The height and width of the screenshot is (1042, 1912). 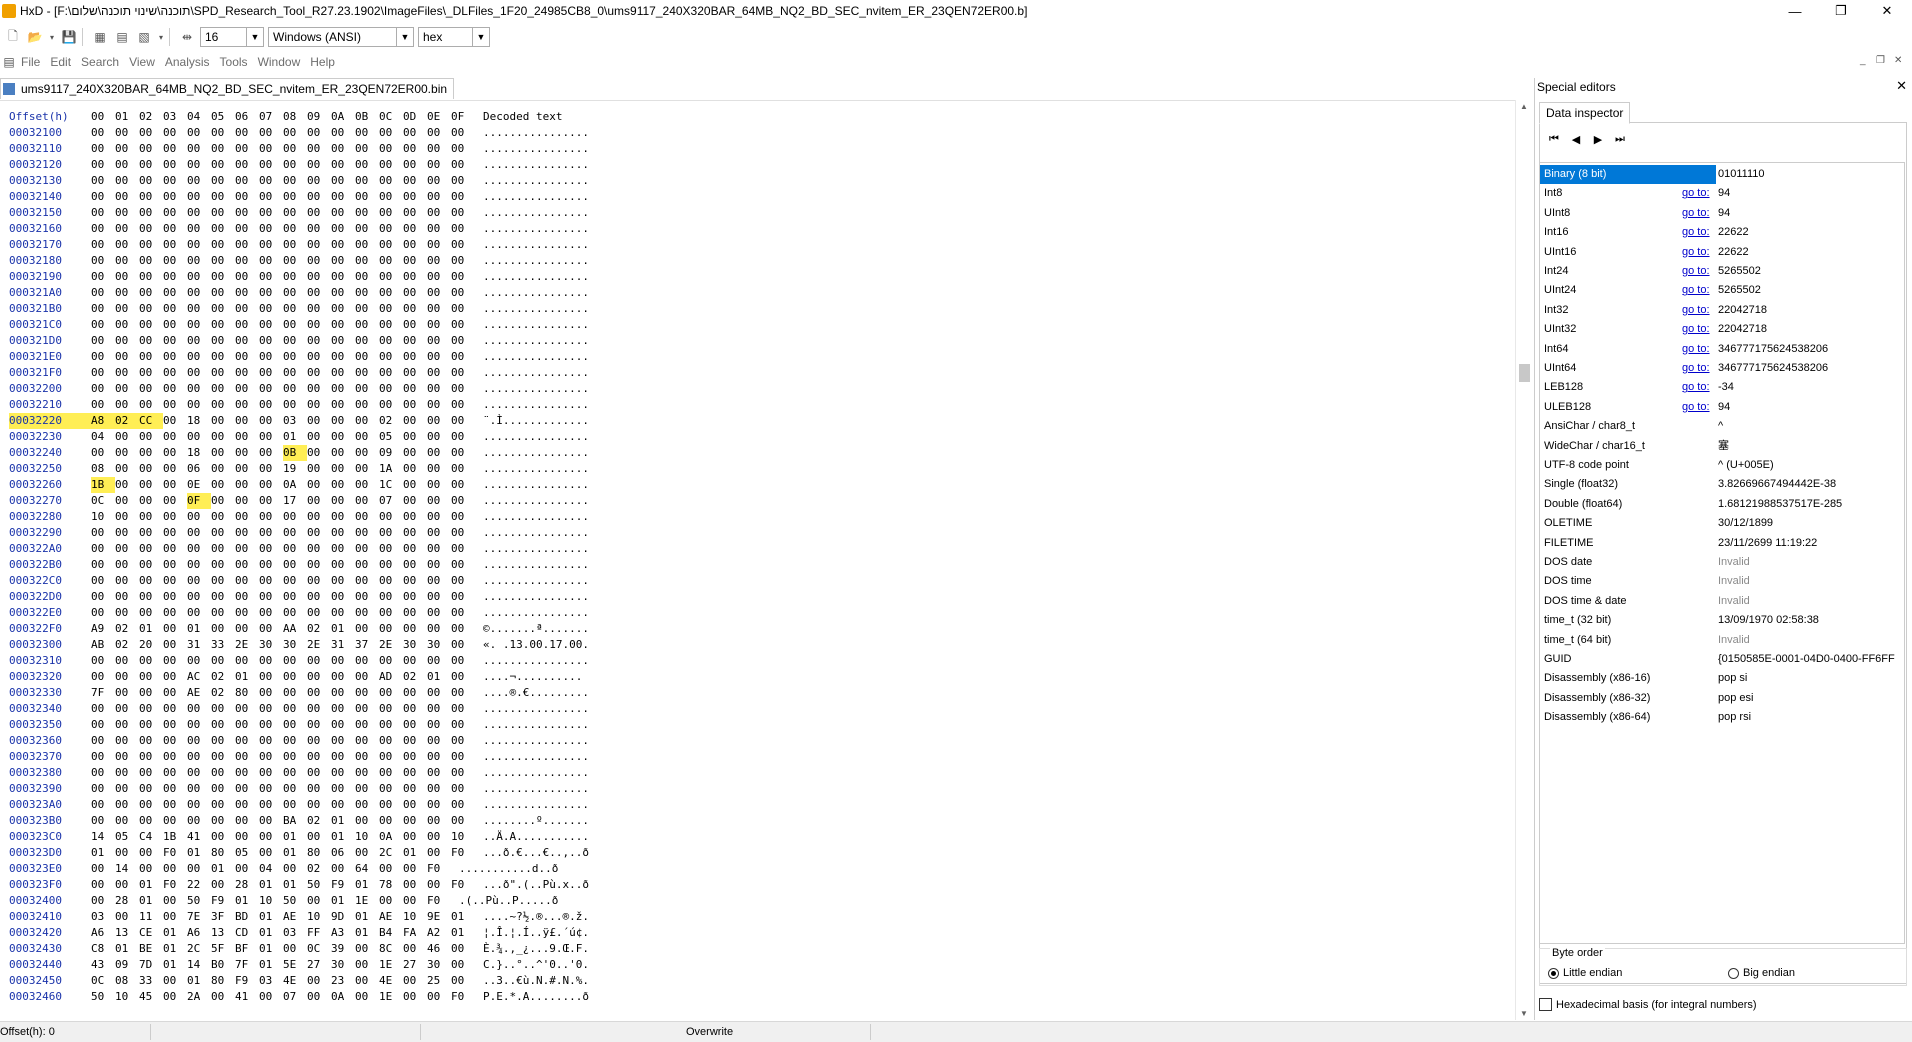 I want to click on hex-byte: 05, so click(x=391, y=437).